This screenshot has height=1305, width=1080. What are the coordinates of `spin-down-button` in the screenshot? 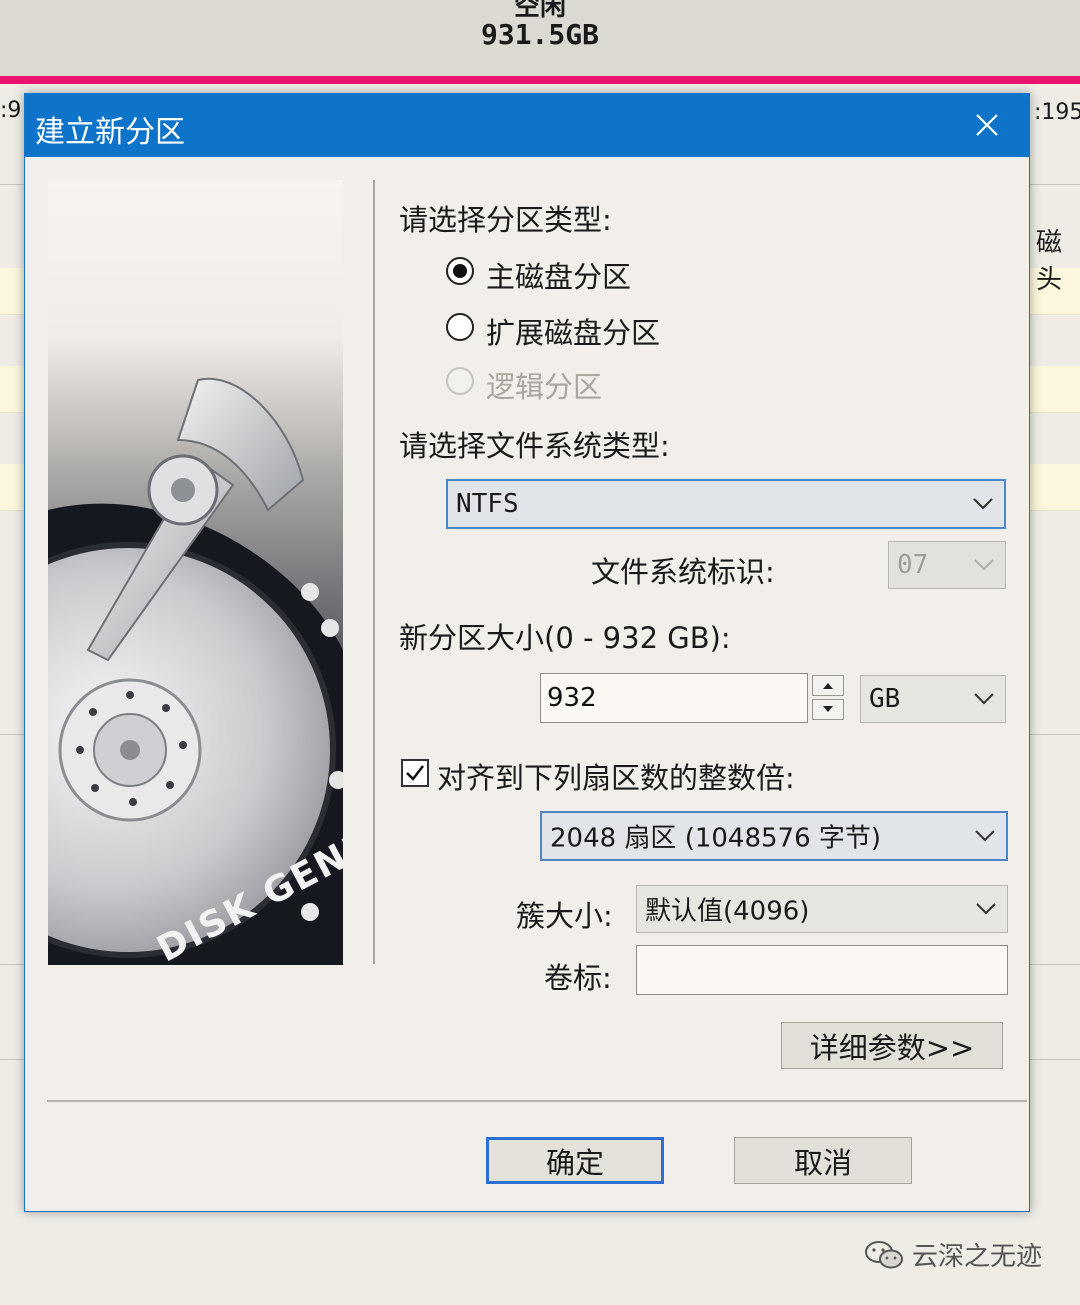 It's located at (828, 709).